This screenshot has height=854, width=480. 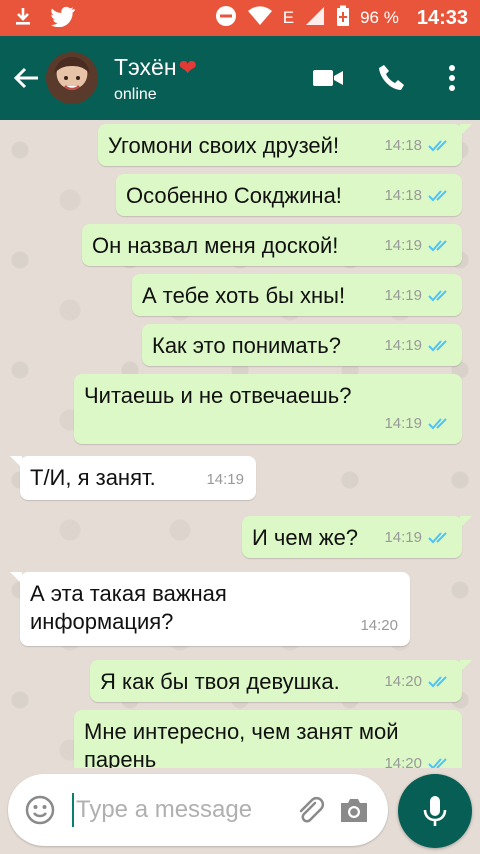 I want to click on message-text: Мне интересно, чем занят мой парень, so click(x=241, y=743).